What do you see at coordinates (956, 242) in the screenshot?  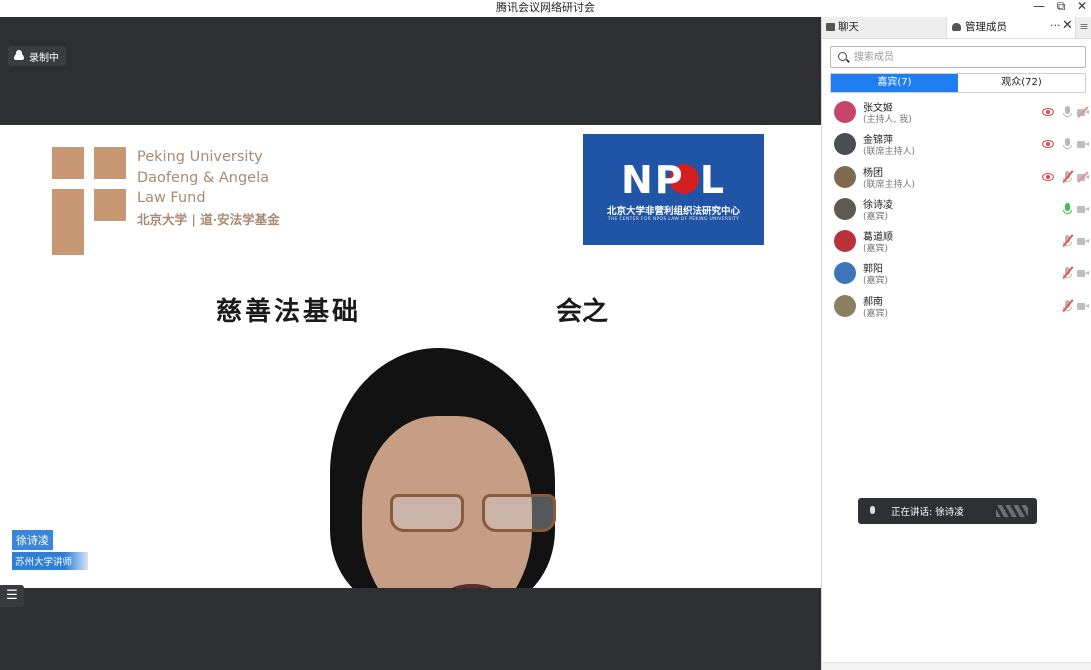 I see `member-row: 葛道顺 (嘉宾)` at bounding box center [956, 242].